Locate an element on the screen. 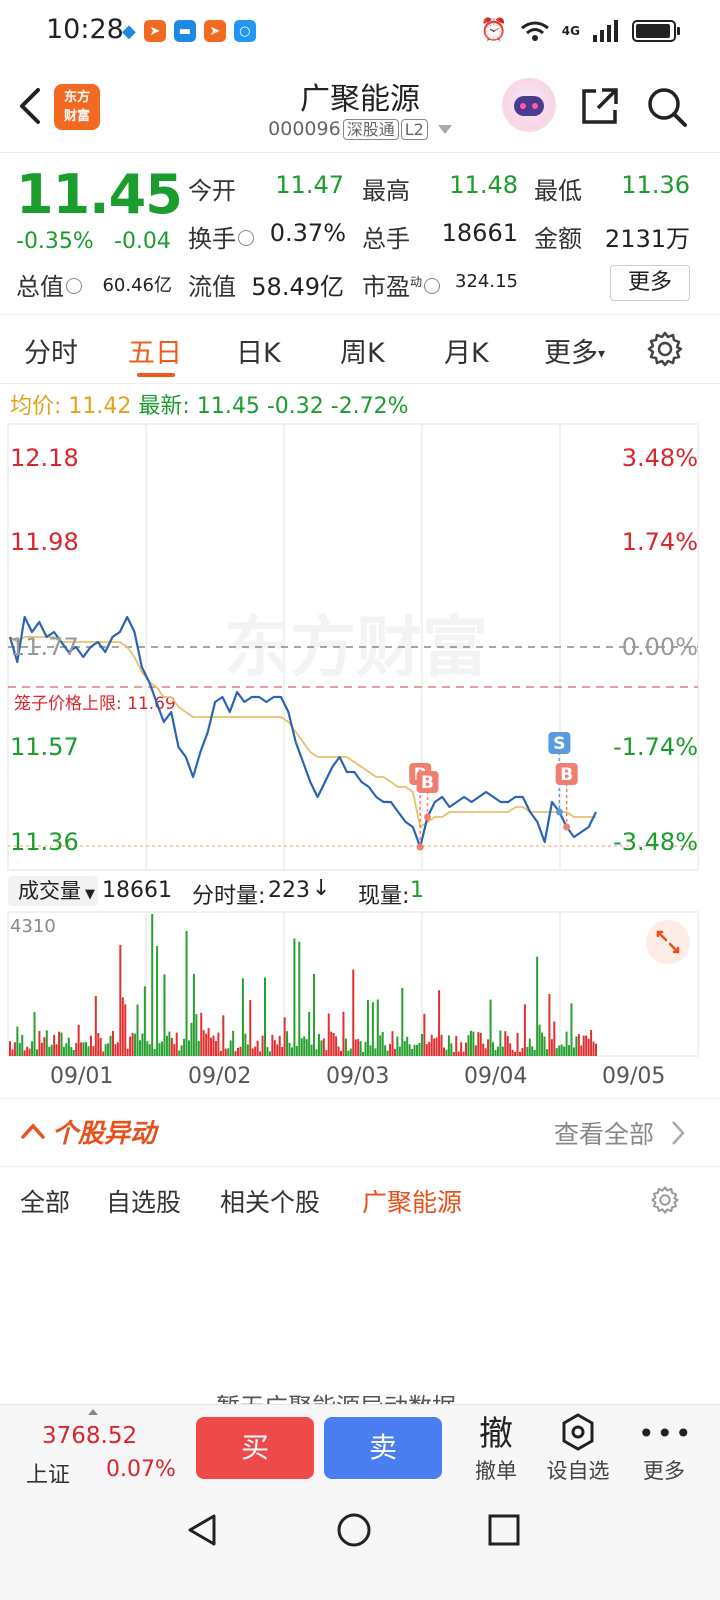 The width and height of the screenshot is (720, 1600). chart-tabs: 分时 五日 日K 周K 月K 更多▾ is located at coordinates (360, 349).